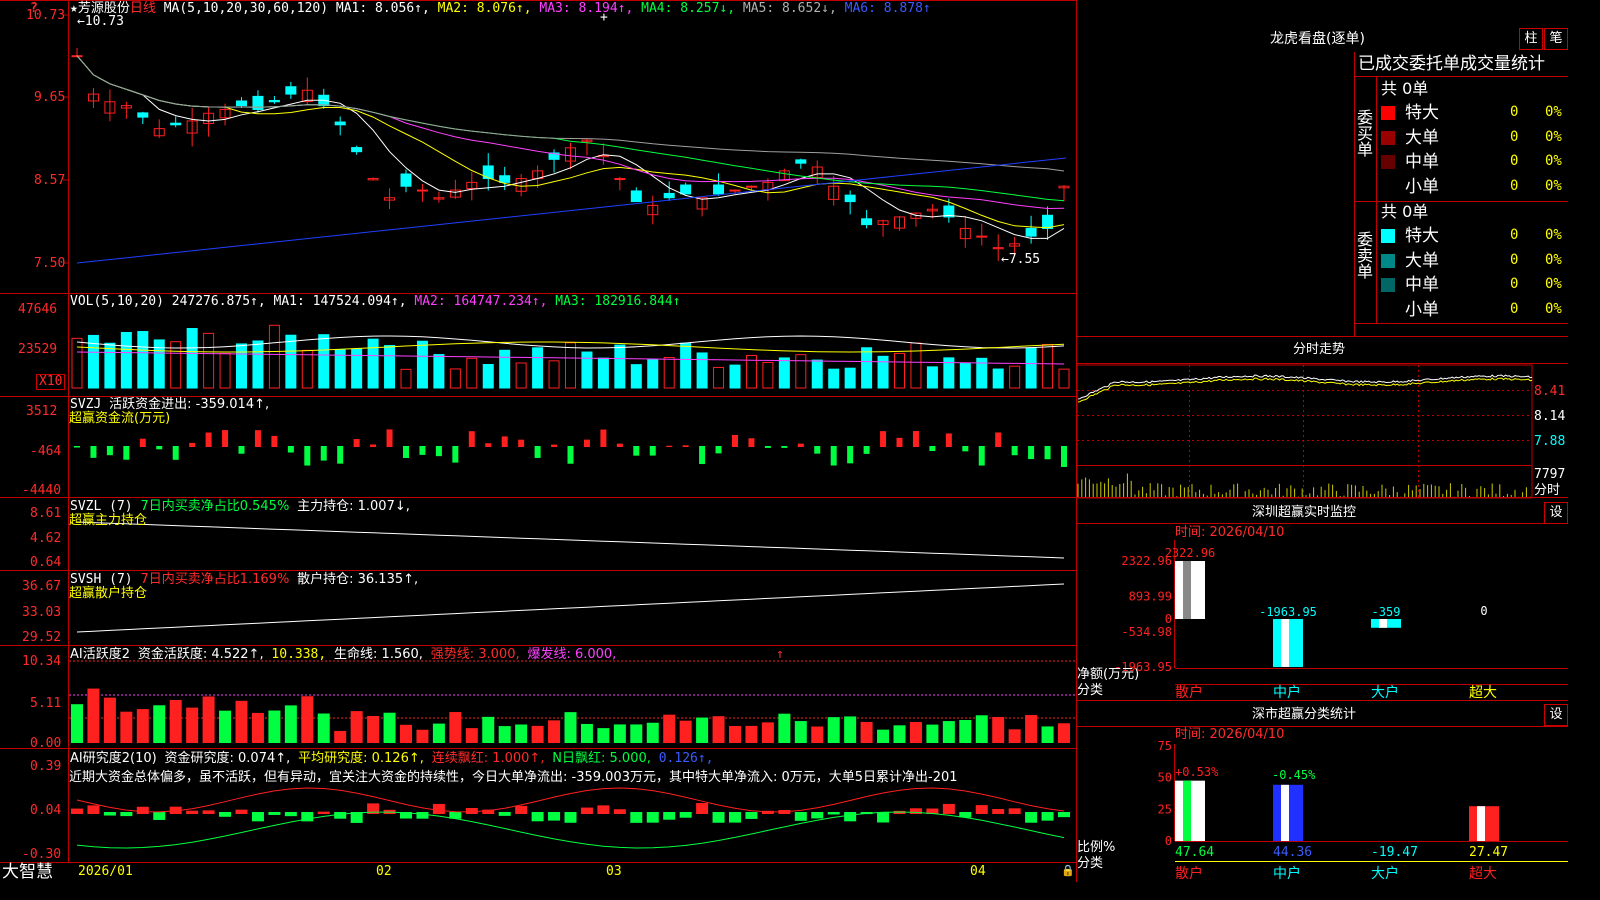  Describe the element at coordinates (143, 8) in the screenshot. I see `period-label: 日线` at that location.